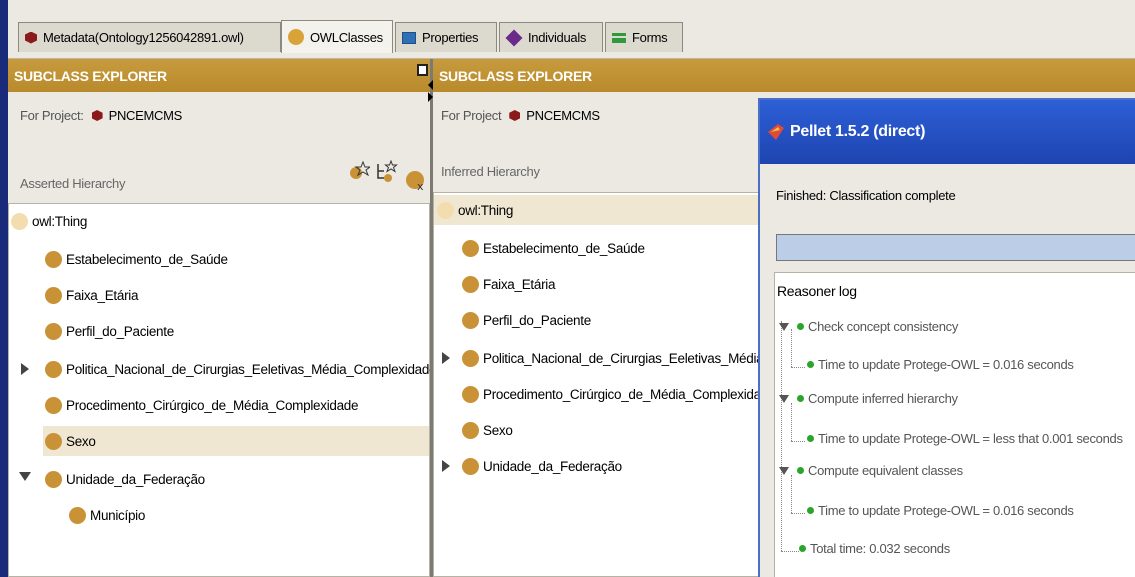 The image size is (1135, 577). I want to click on tree-node-selected: Sexo, so click(236, 441).